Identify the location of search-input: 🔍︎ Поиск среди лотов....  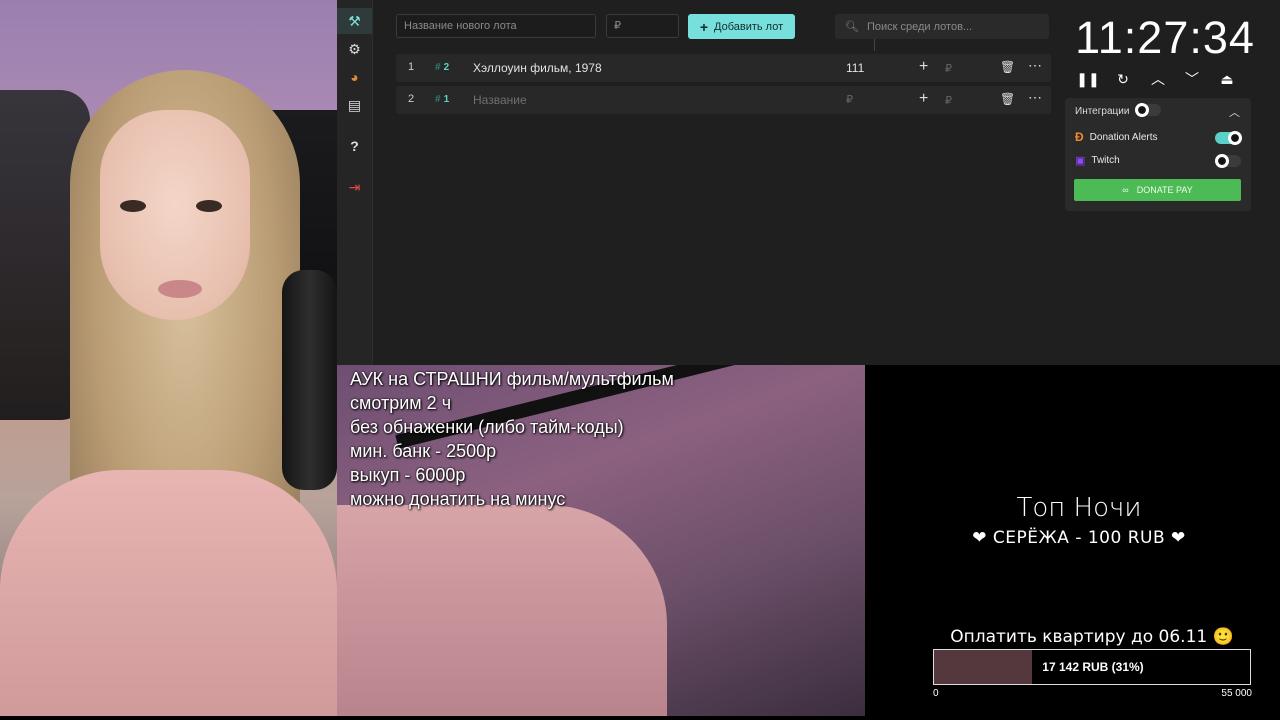
(942, 26).